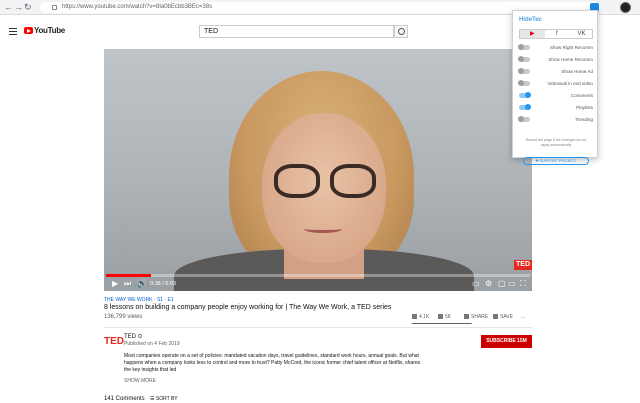 Image resolution: width=640 pixels, height=403 pixels. What do you see at coordinates (401, 31) in the screenshot?
I see `search-button` at bounding box center [401, 31].